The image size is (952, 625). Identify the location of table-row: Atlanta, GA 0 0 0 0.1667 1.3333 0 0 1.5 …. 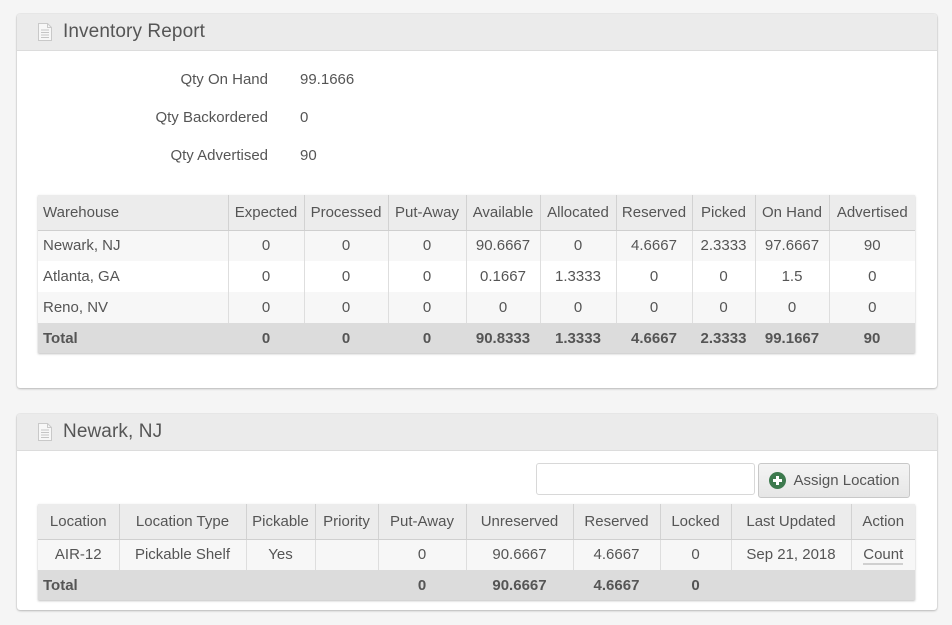
(476, 276).